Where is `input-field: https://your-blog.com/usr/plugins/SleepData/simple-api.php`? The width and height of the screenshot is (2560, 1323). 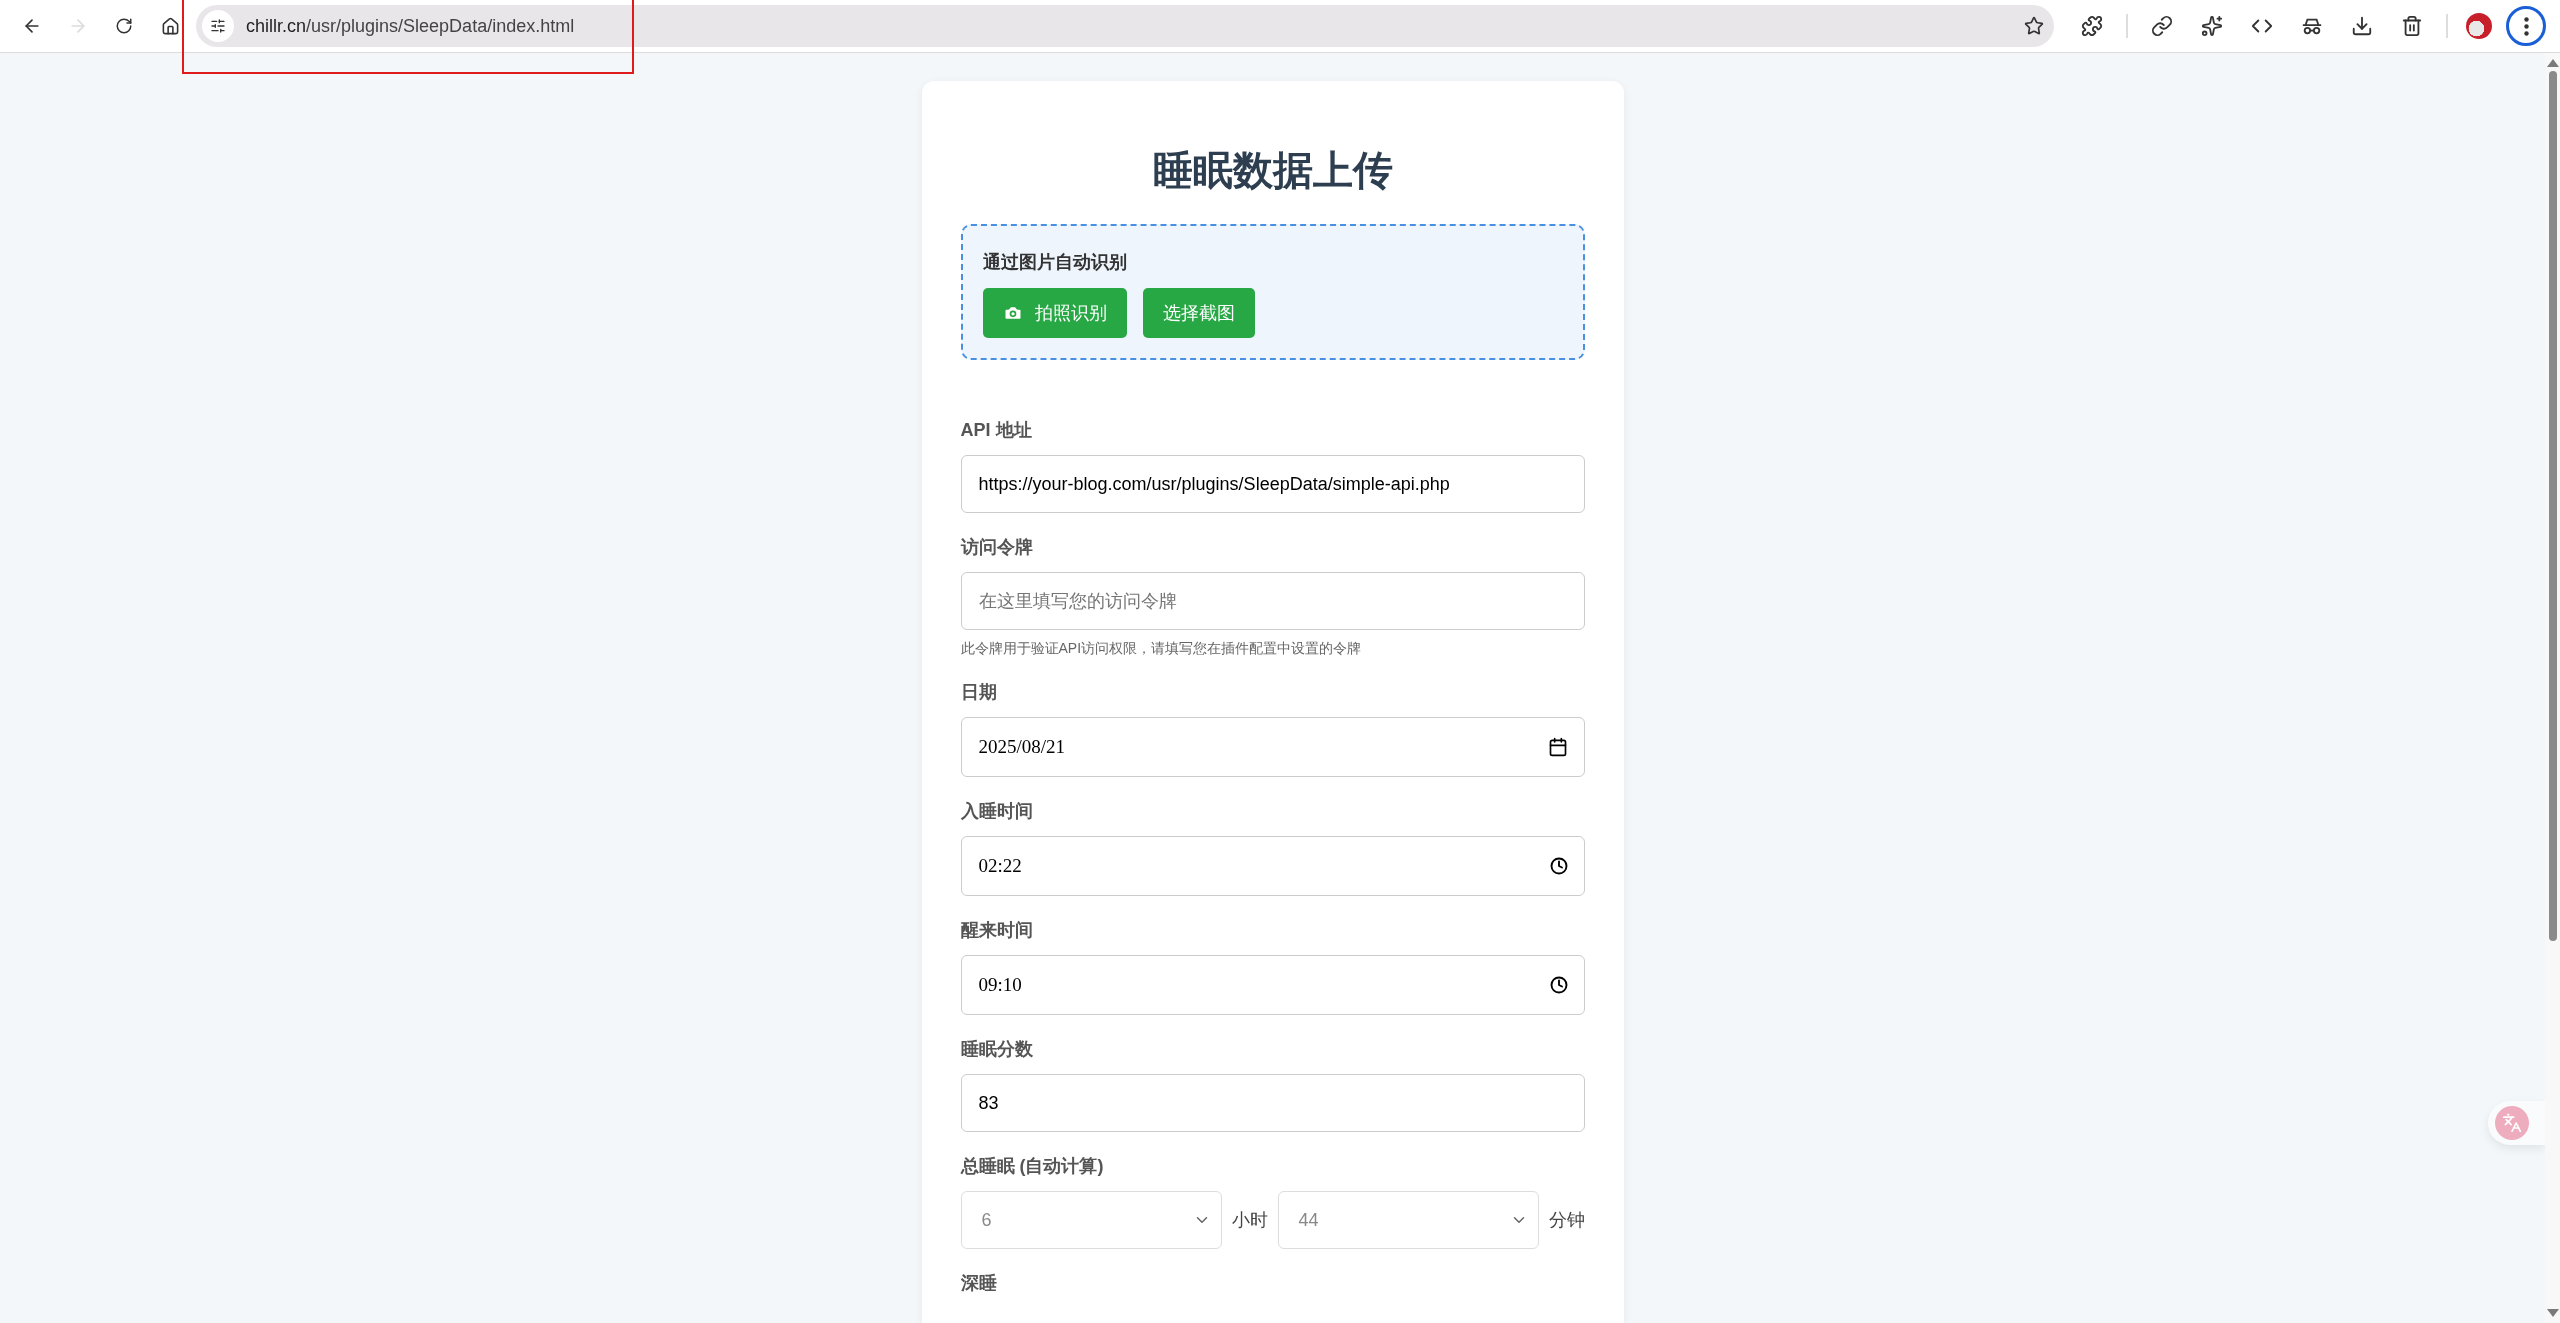 input-field: https://your-blog.com/usr/plugins/SleepData/simple-api.php is located at coordinates (1272, 484).